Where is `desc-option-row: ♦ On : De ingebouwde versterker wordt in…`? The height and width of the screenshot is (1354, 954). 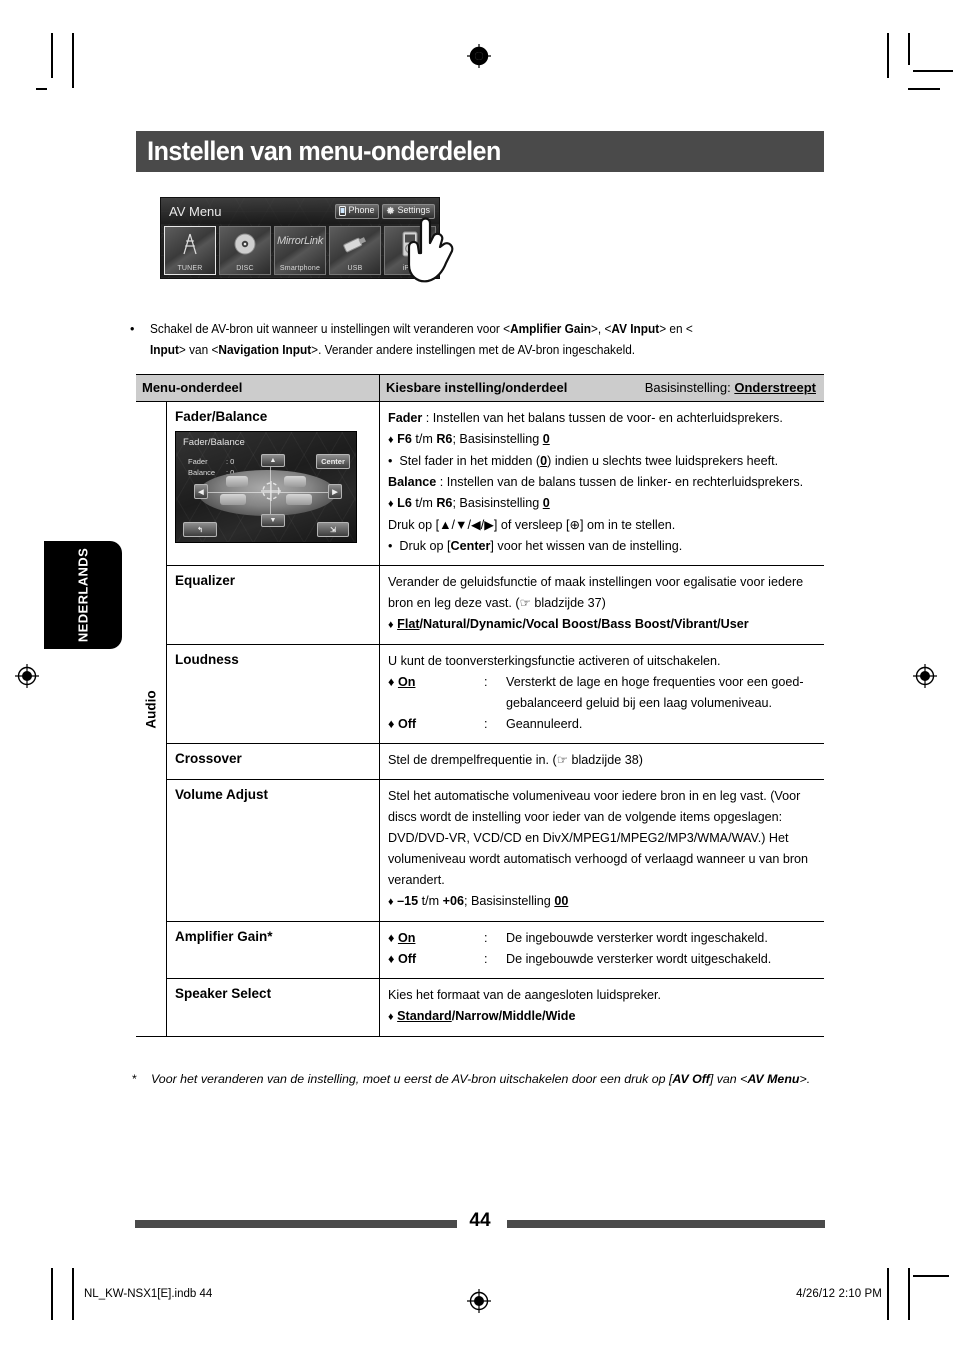 desc-option-row: ♦ On : De ingebouwde versterker wordt in… is located at coordinates (604, 938).